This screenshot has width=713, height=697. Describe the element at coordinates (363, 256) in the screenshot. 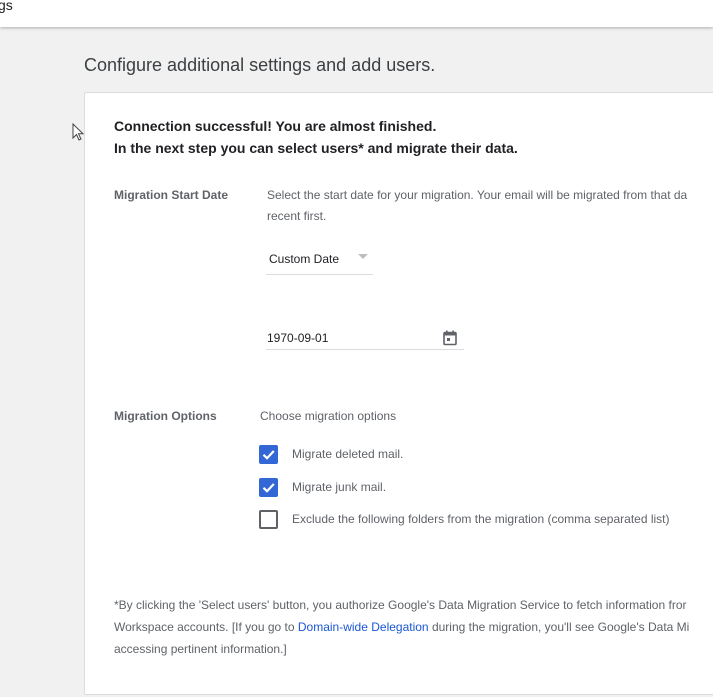

I see `caret-down-icon` at that location.